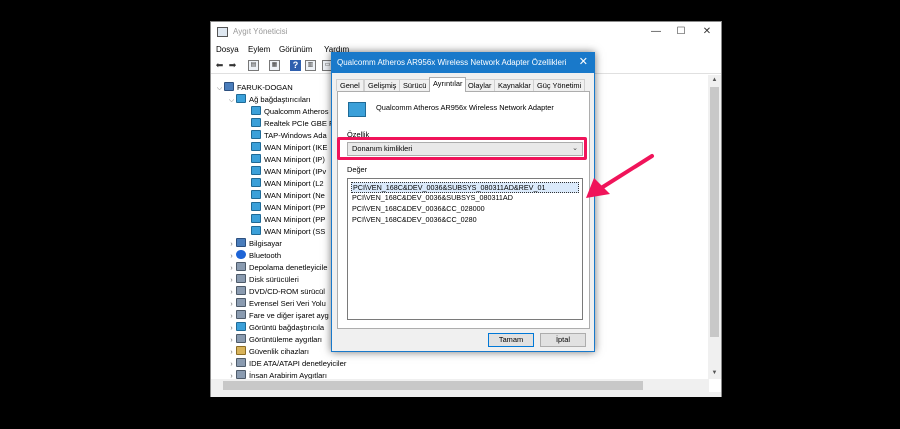 This screenshot has height=429, width=900. I want to click on back-arrow-icon: ⬅, so click(219, 65).